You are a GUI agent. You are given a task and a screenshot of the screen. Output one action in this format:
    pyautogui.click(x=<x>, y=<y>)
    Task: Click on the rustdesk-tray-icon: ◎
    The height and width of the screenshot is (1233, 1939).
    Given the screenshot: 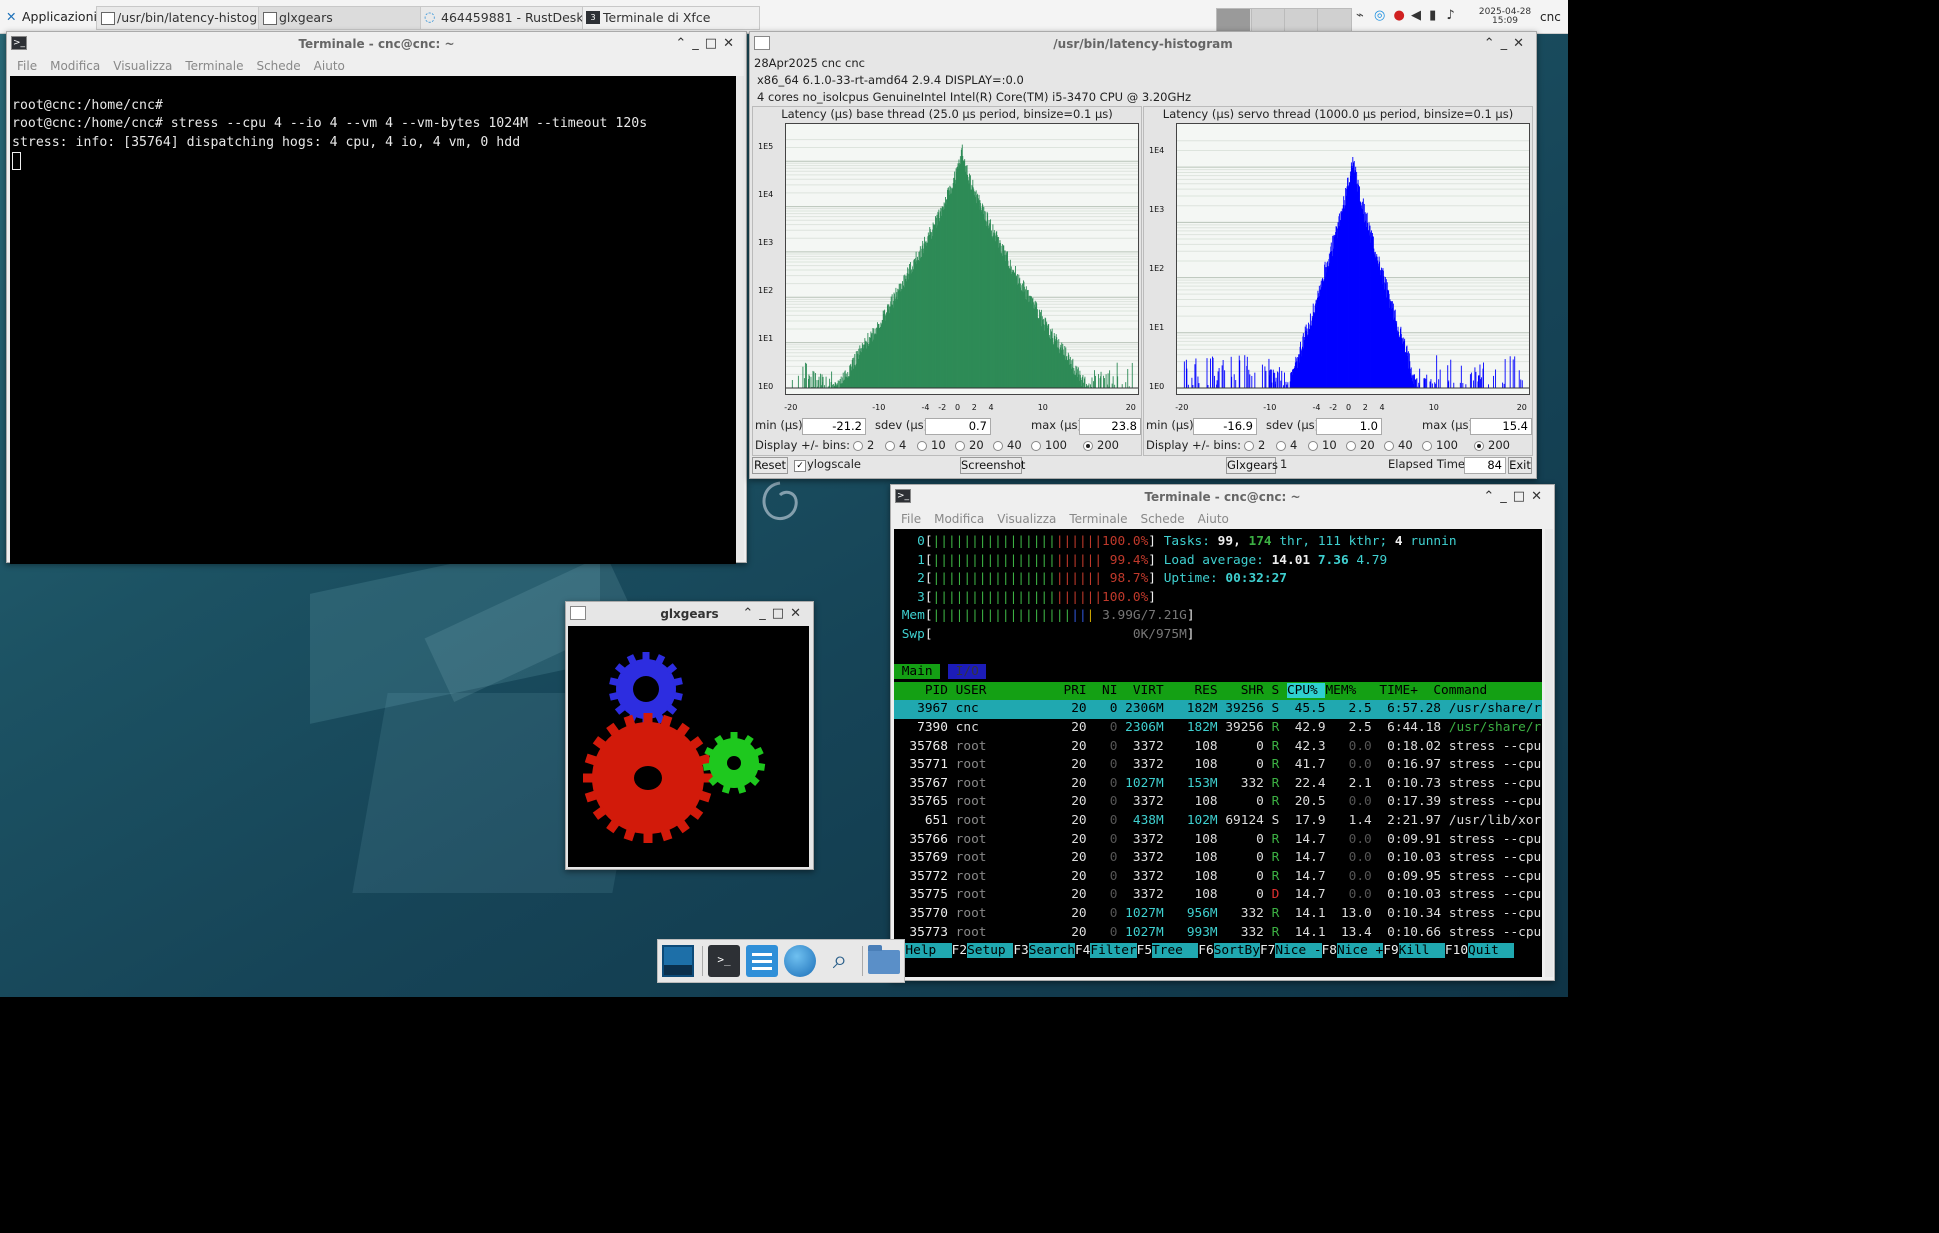 What is the action you would take?
    pyautogui.click(x=1379, y=15)
    